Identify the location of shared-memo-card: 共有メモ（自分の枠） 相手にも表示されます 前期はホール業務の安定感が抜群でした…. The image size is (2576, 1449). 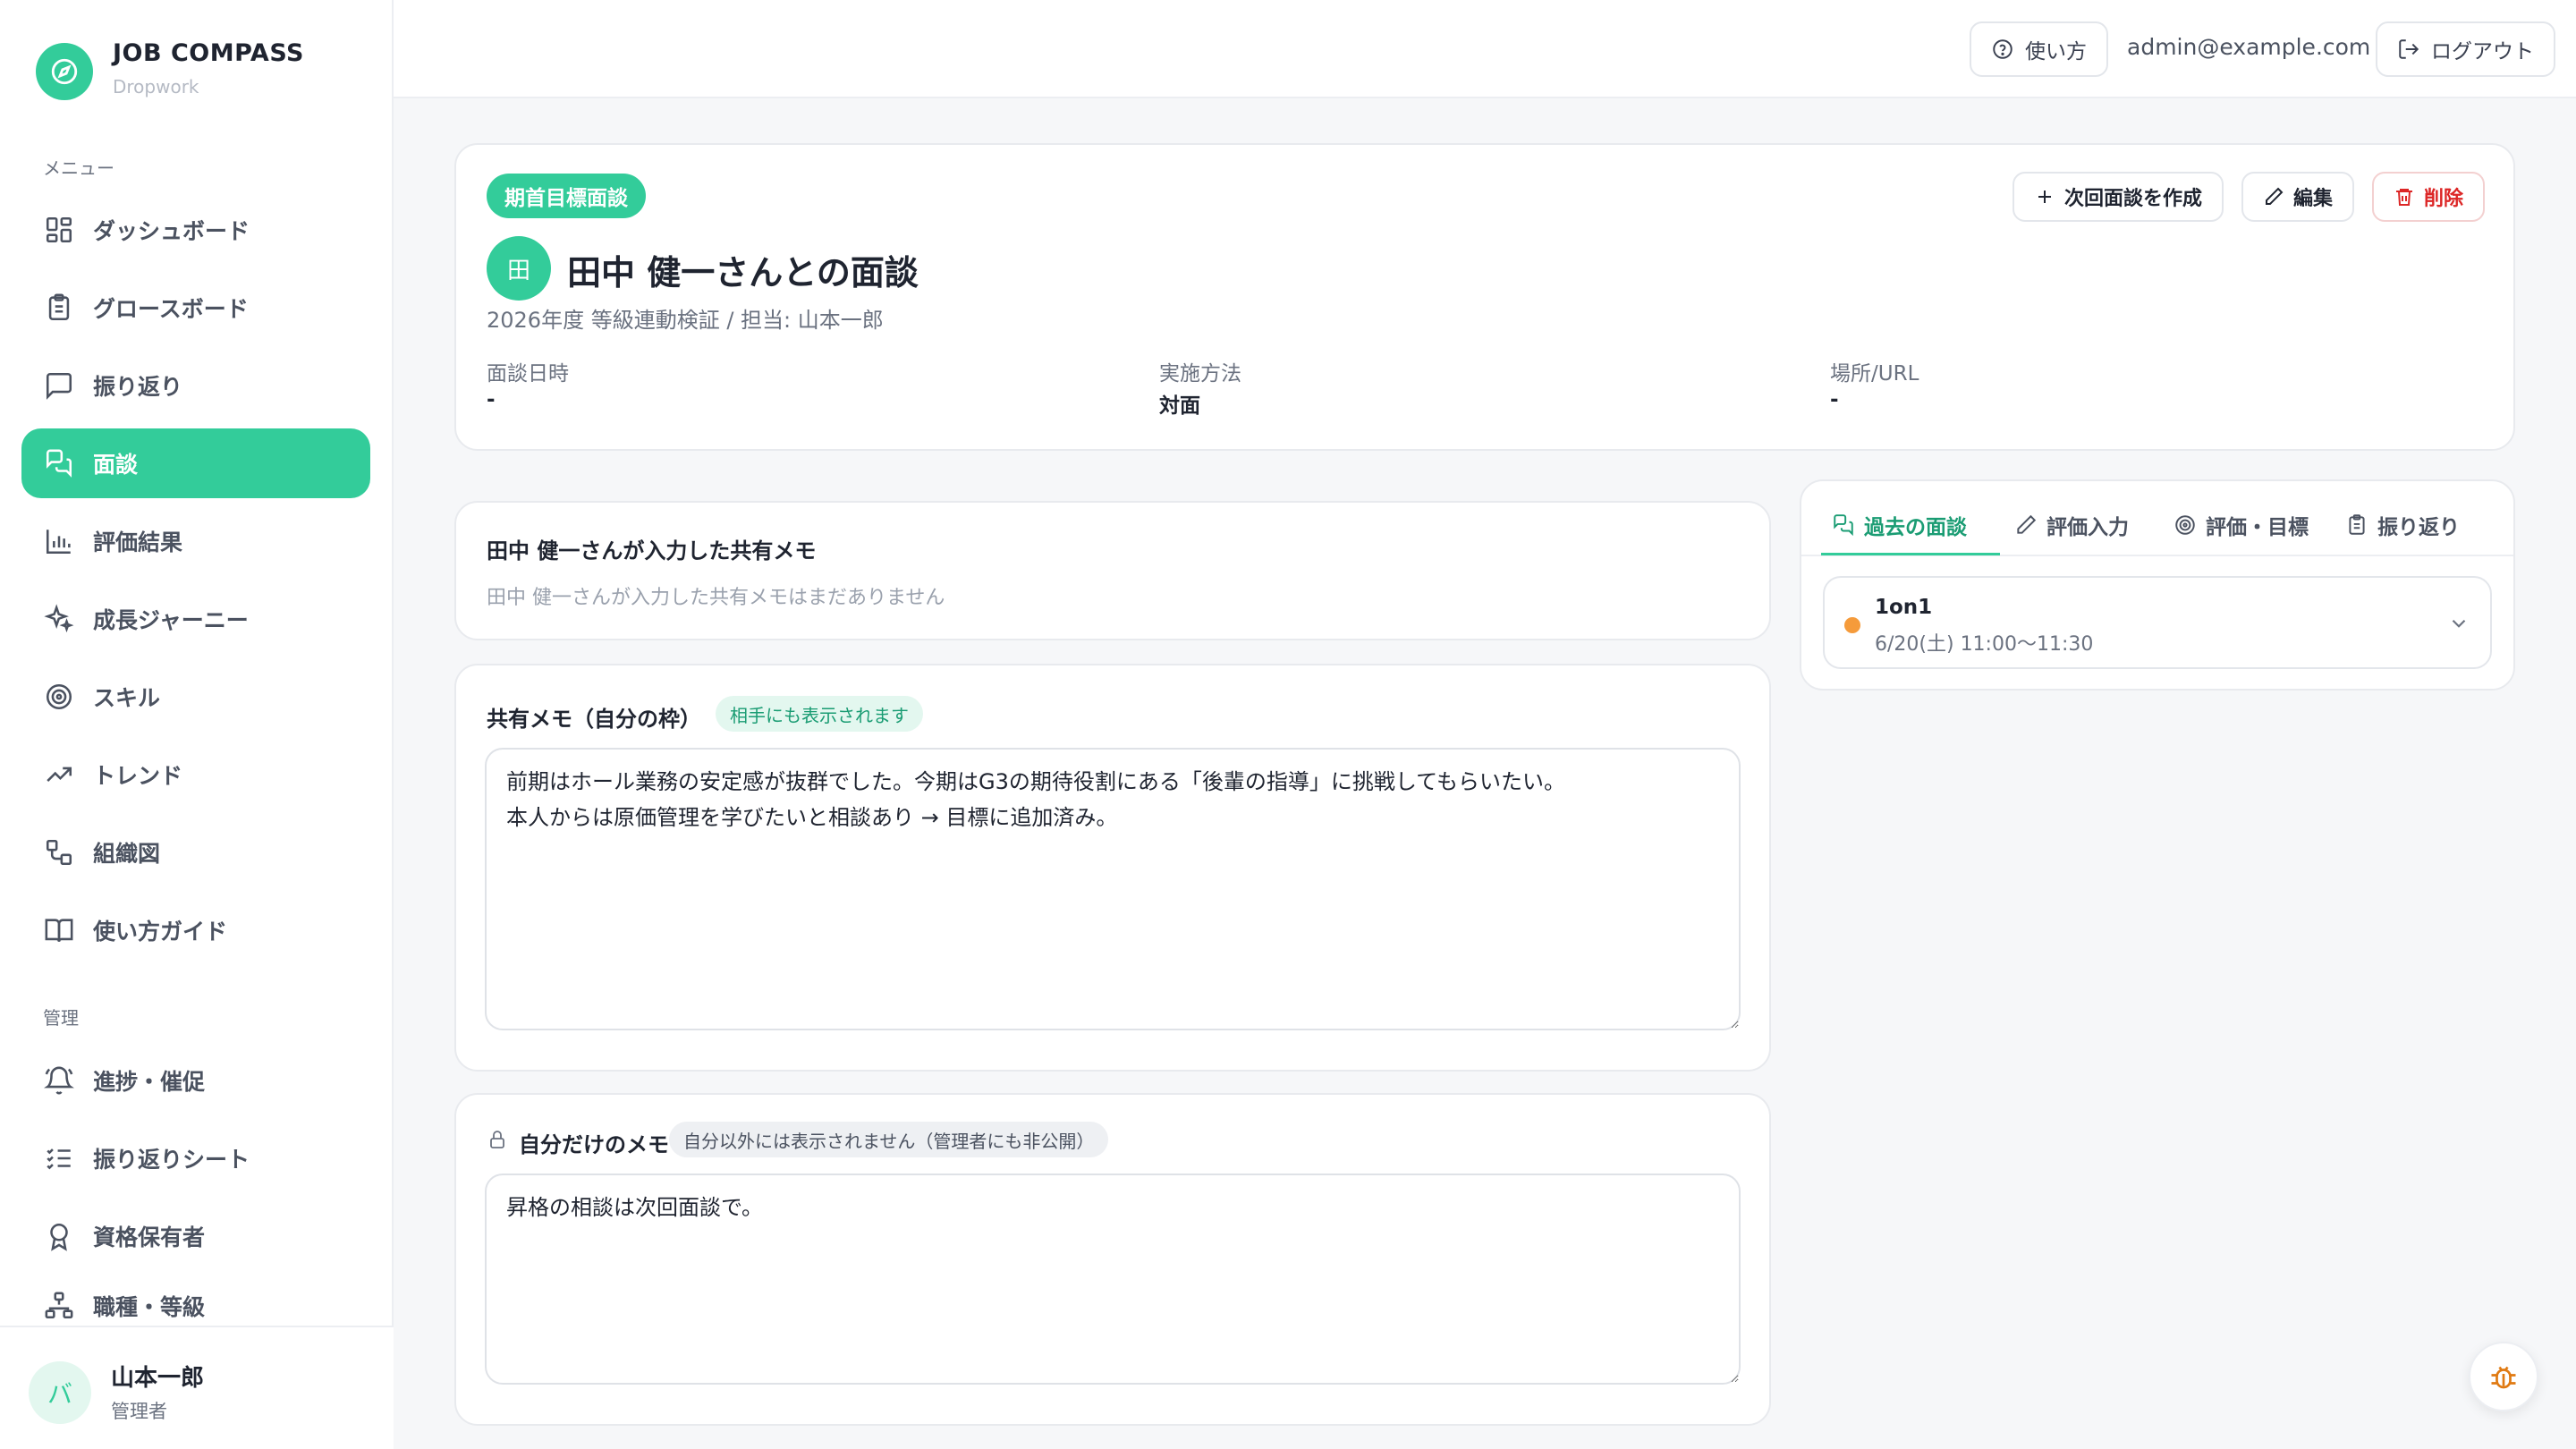
(1112, 868).